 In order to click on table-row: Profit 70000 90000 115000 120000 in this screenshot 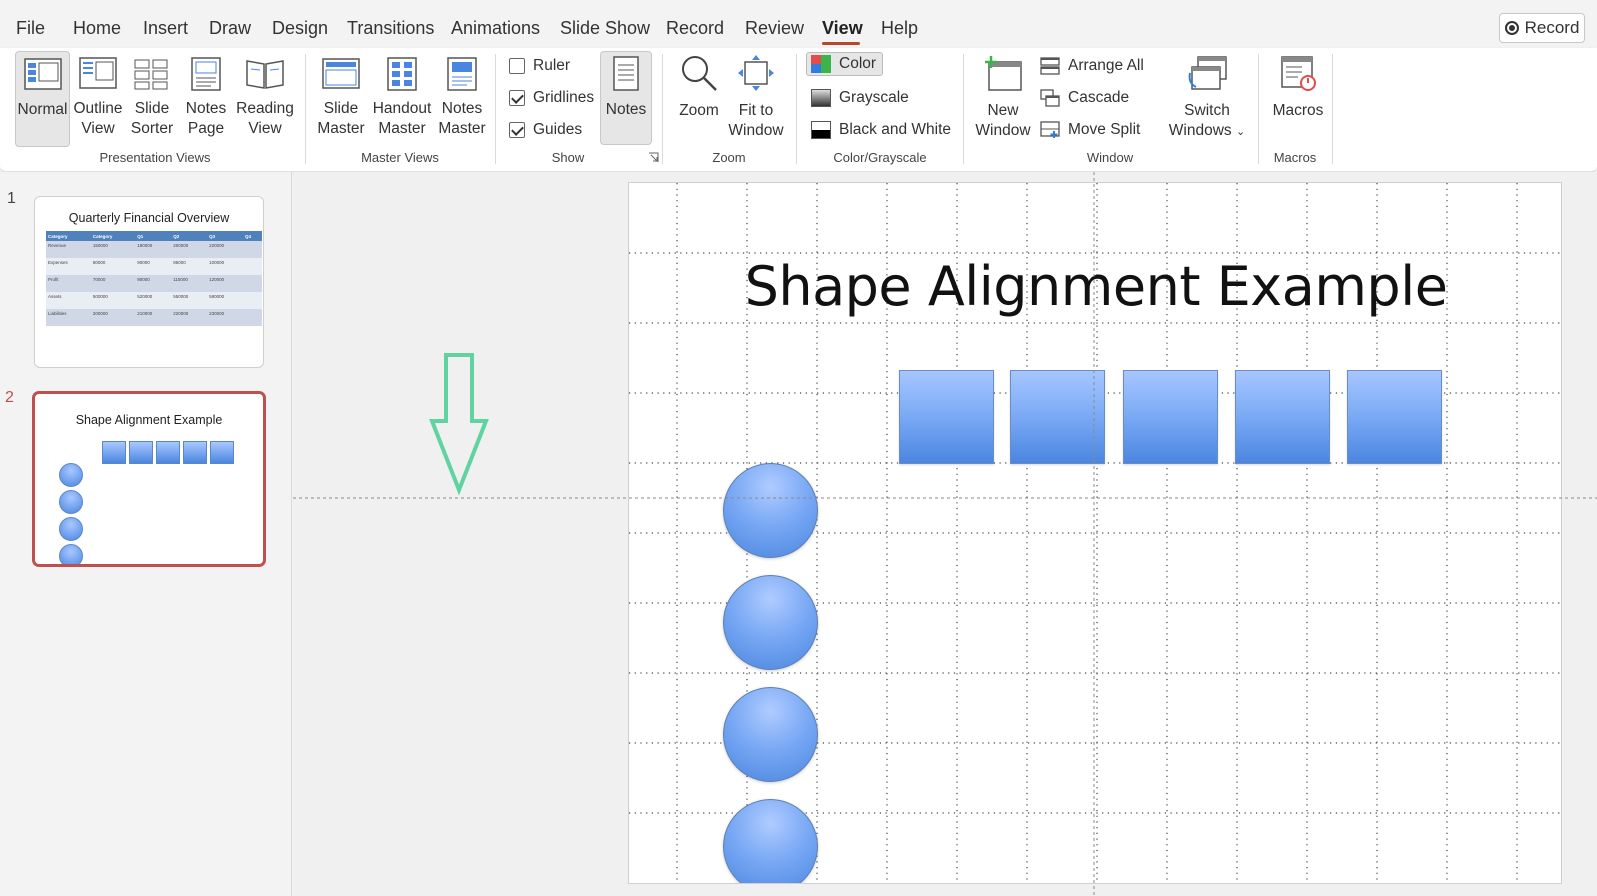, I will do `click(154, 283)`.